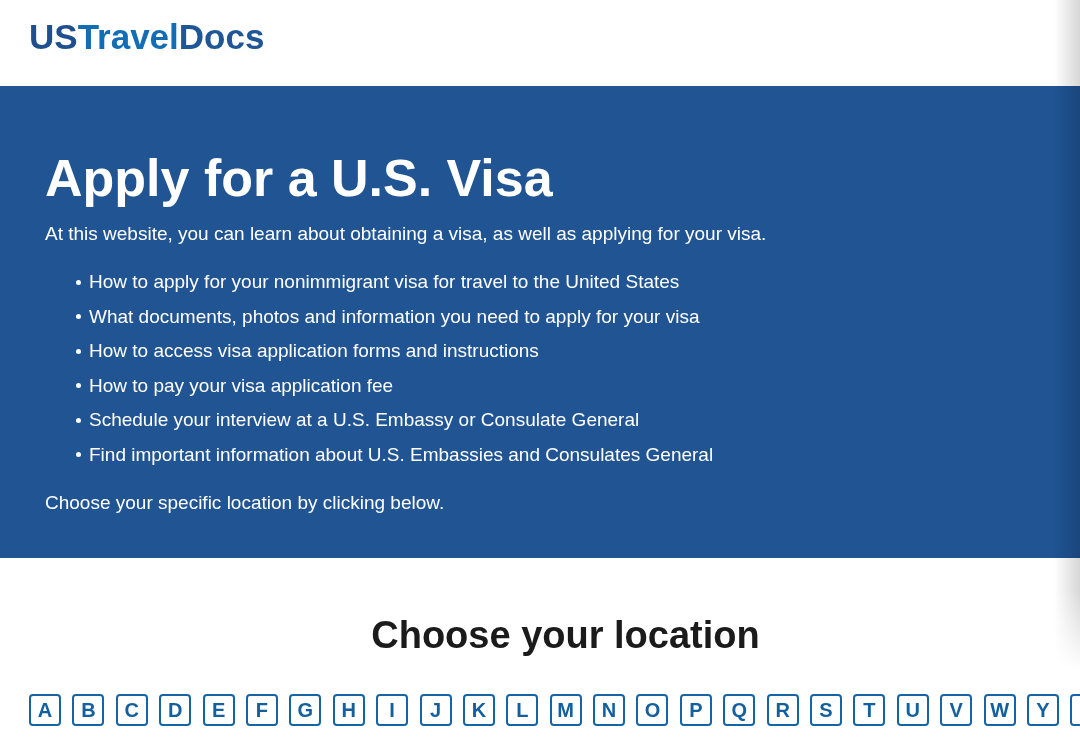 The height and width of the screenshot is (742, 1080). I want to click on letter-button: D, so click(175, 709).